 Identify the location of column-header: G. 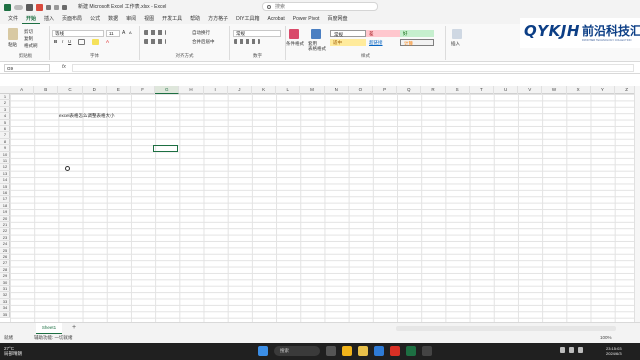
(167, 90).